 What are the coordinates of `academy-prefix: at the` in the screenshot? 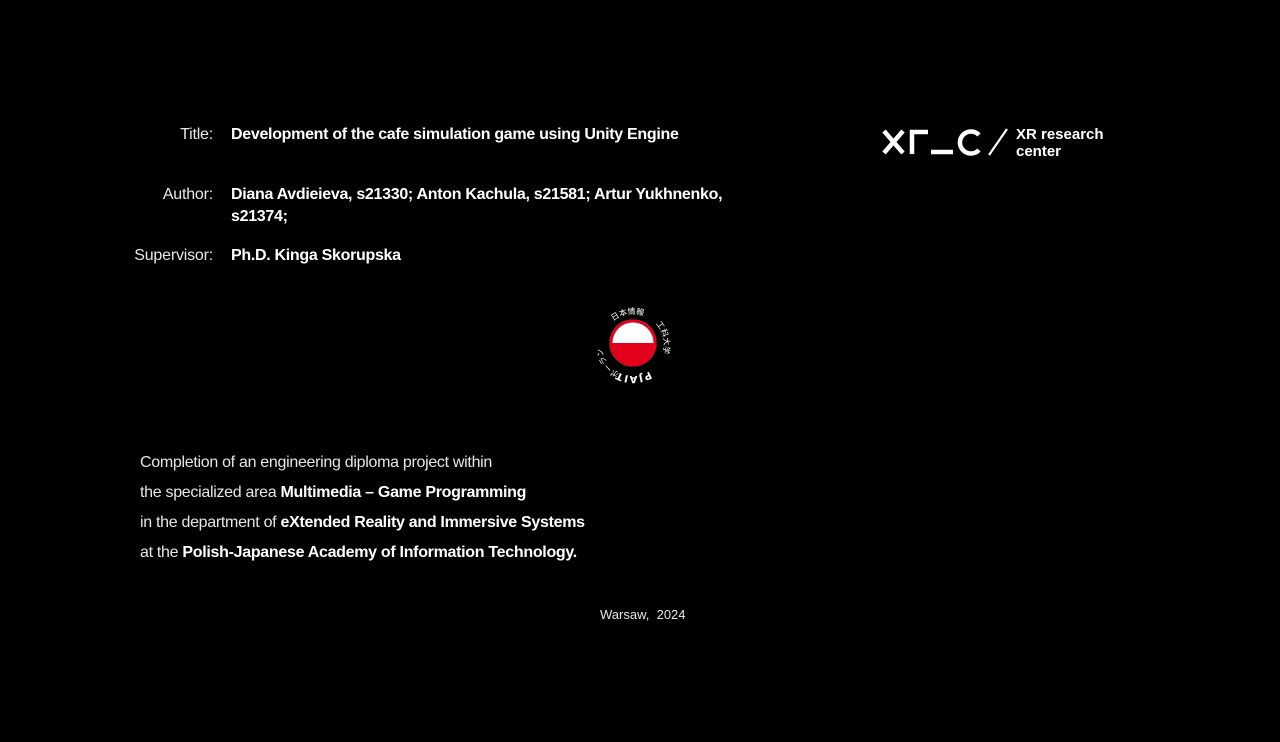 It's located at (161, 552).